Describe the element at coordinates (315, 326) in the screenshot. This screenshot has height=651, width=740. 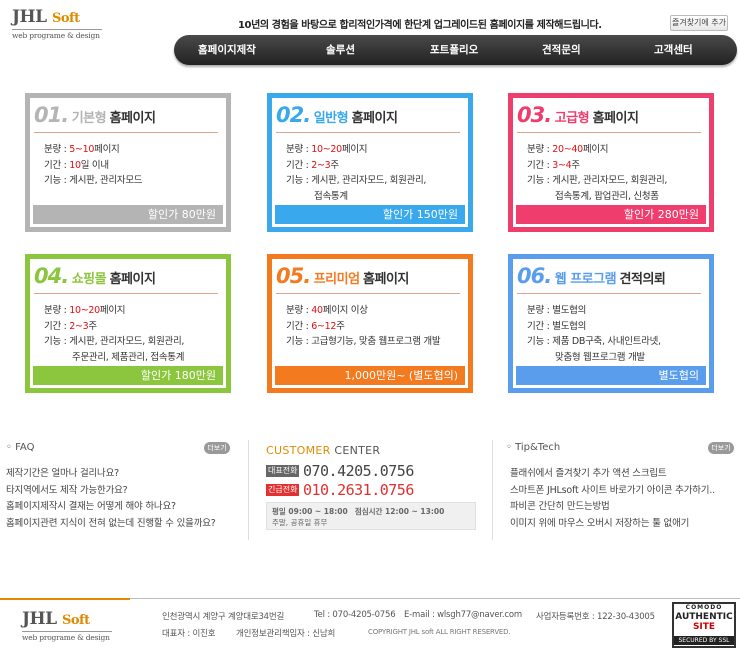
I see `plan-row: 기간 : 6~12주` at that location.